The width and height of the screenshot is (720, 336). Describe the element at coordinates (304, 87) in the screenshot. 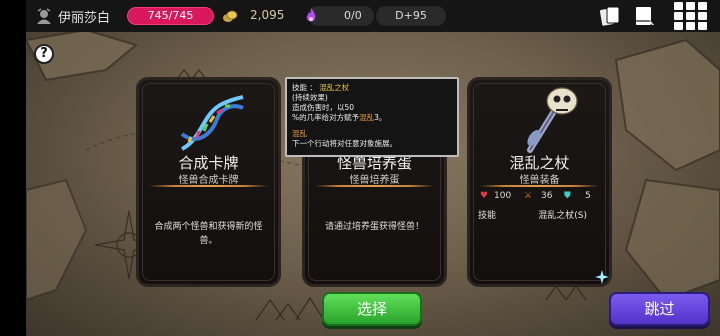

I see `tooltip-skill-prefix: 技能 ：` at that location.